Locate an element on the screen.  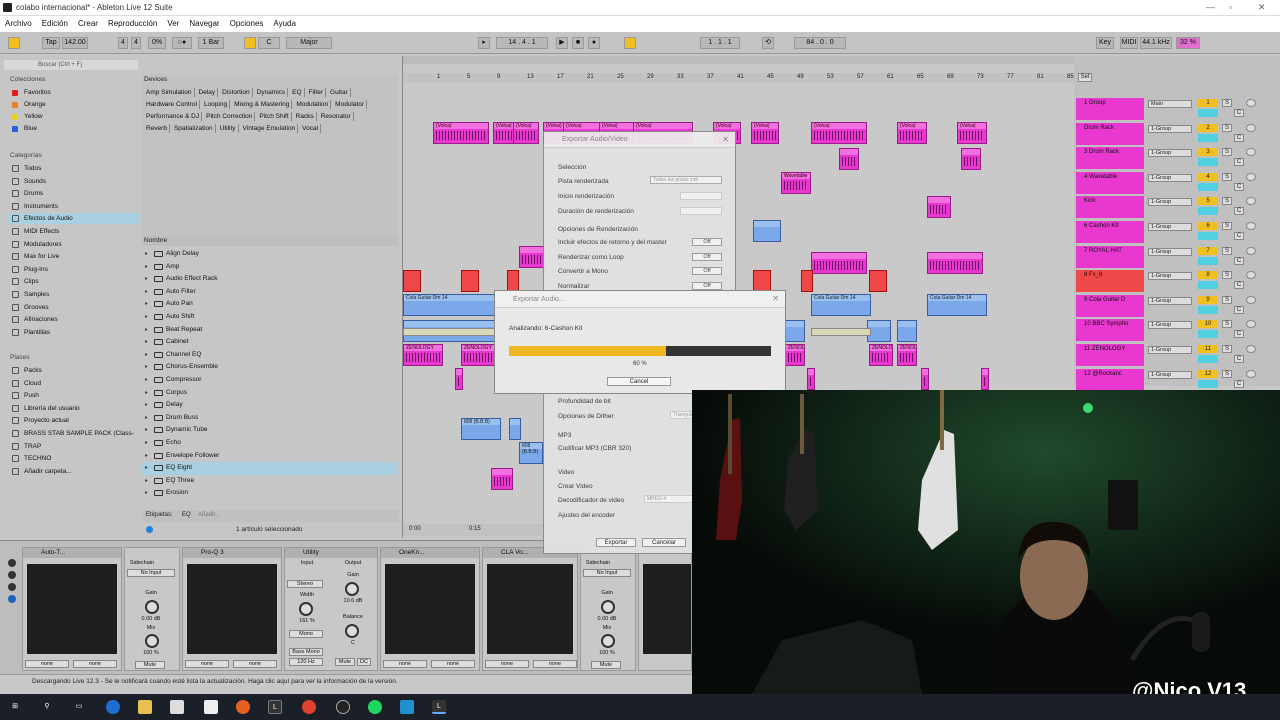
render-length-field is located at coordinates (701, 211).